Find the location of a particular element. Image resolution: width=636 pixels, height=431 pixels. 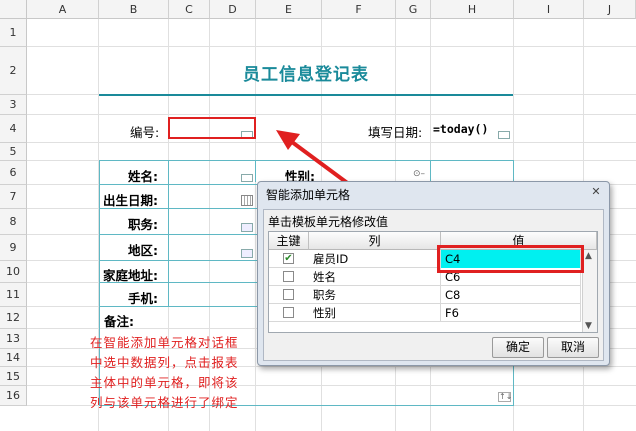

selected-value-highlight is located at coordinates (510, 259).